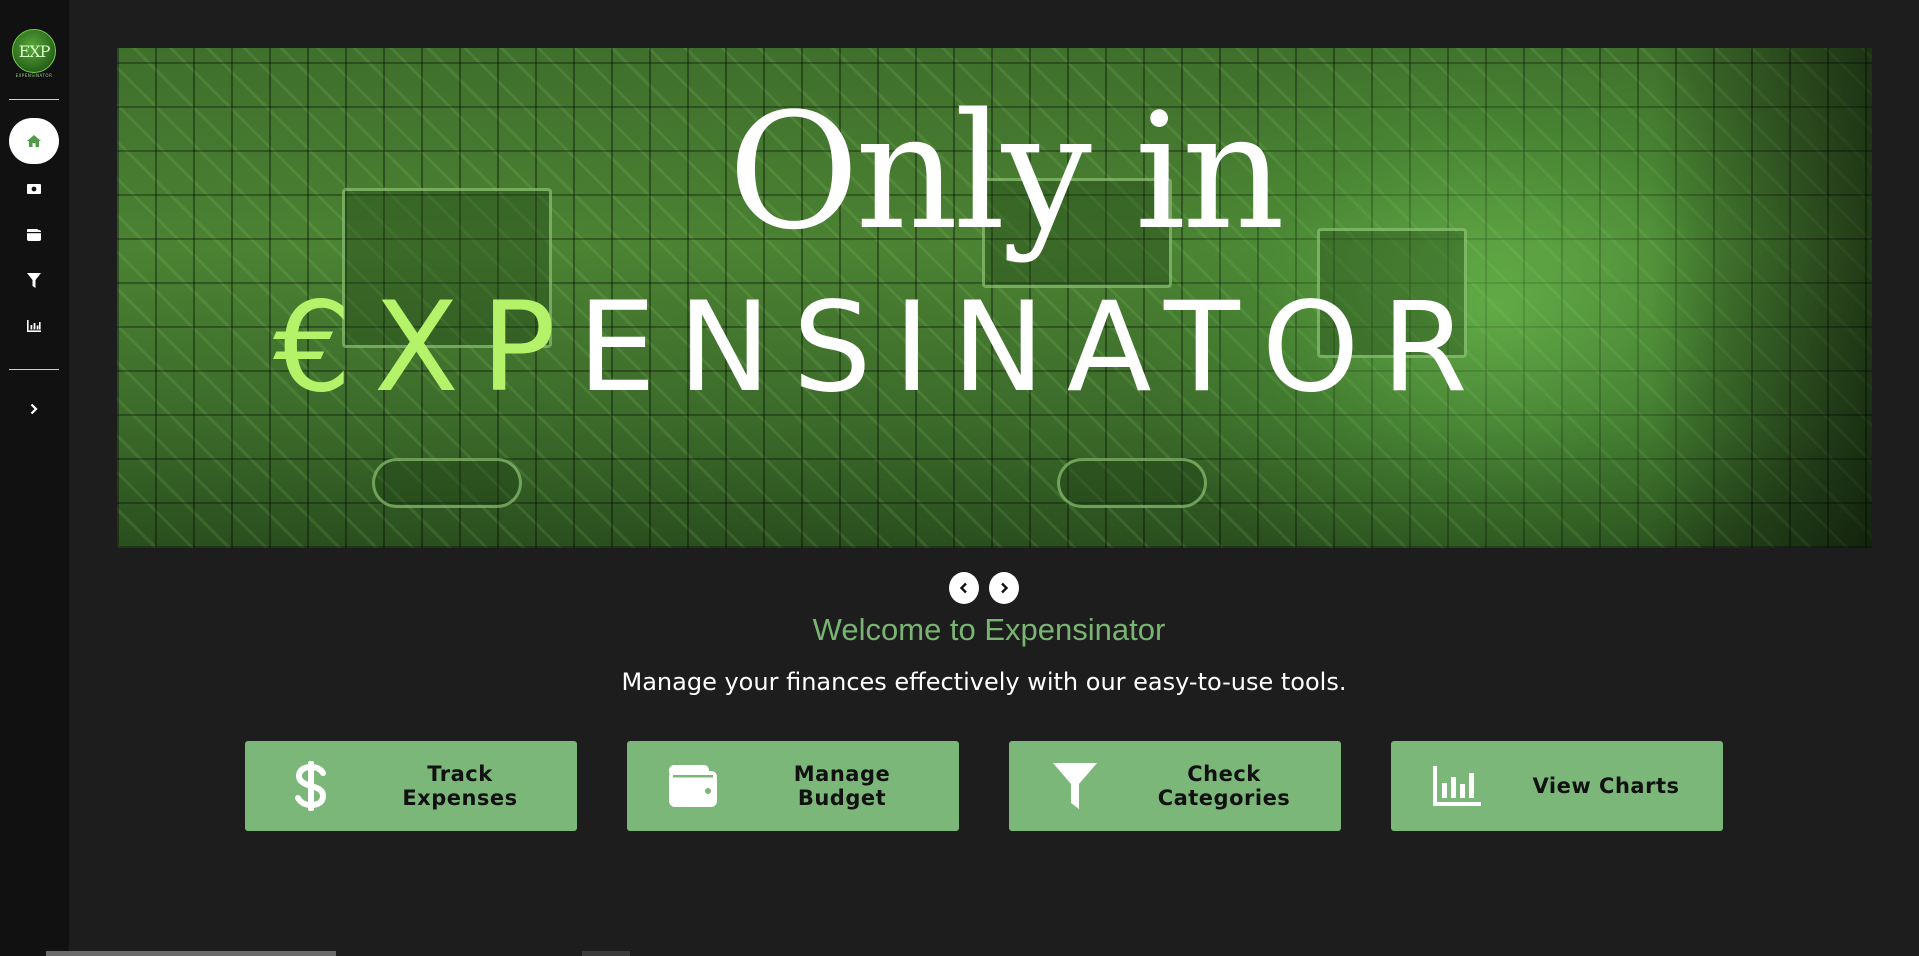  I want to click on sidebar-item-charts, so click(34, 326).